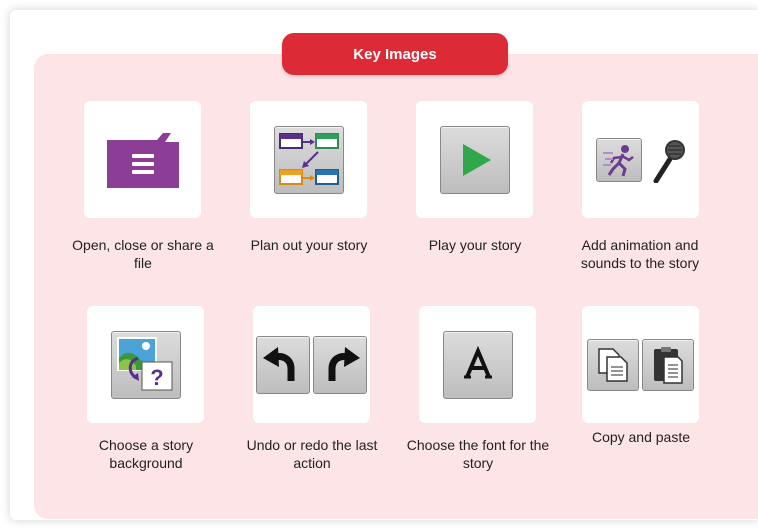 This screenshot has width=758, height=529. What do you see at coordinates (309, 245) in the screenshot?
I see `plan-story-caption: Plan out your story` at bounding box center [309, 245].